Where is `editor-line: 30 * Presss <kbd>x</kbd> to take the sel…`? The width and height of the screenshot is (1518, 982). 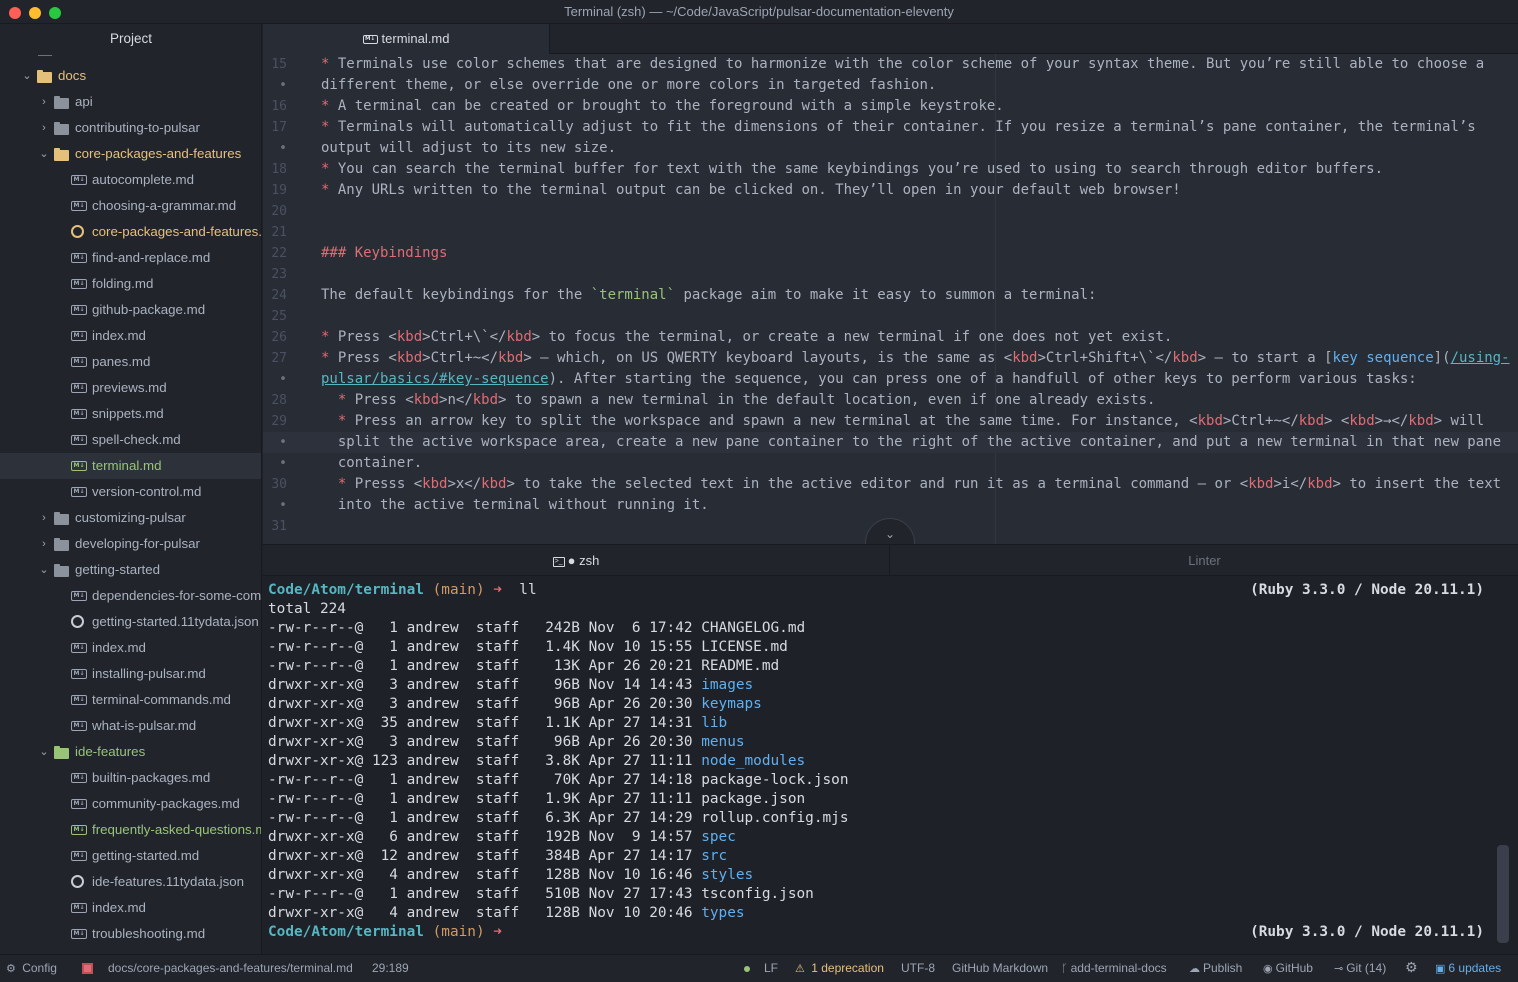
editor-line: 30 * Presss <kbd>x</kbd> to take the sel… is located at coordinates (890, 484).